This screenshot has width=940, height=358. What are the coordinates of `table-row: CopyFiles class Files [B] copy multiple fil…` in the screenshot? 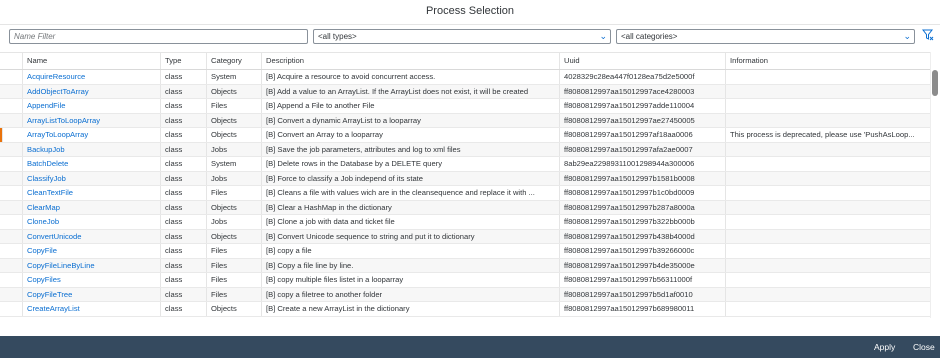 It's located at (465, 280).